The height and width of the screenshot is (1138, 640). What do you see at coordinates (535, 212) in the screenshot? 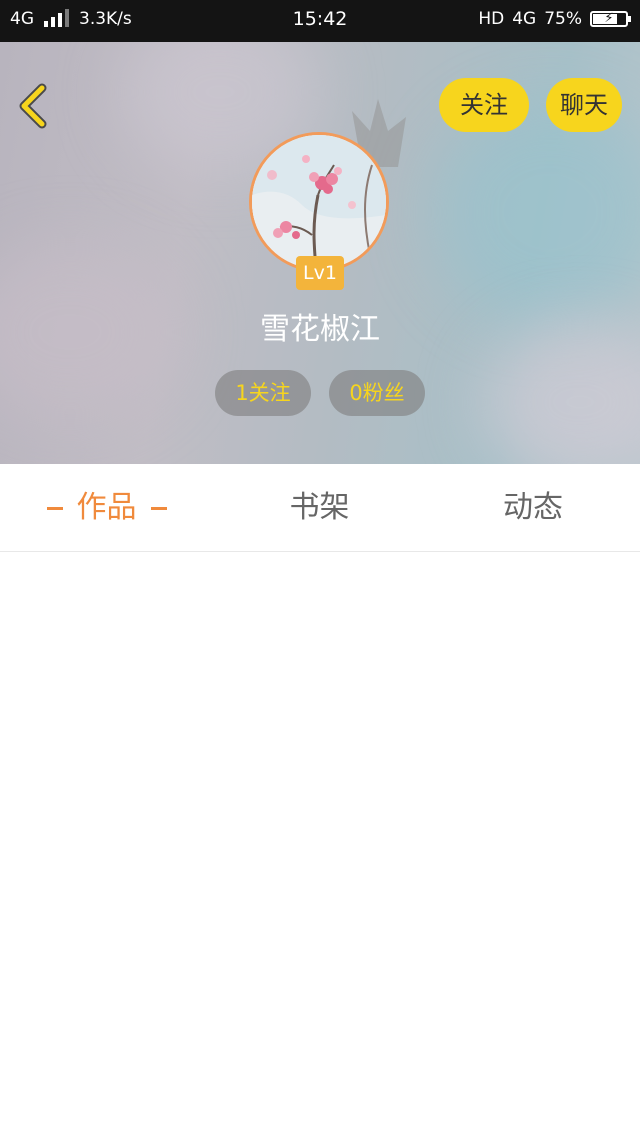
I see `background-blur` at bounding box center [535, 212].